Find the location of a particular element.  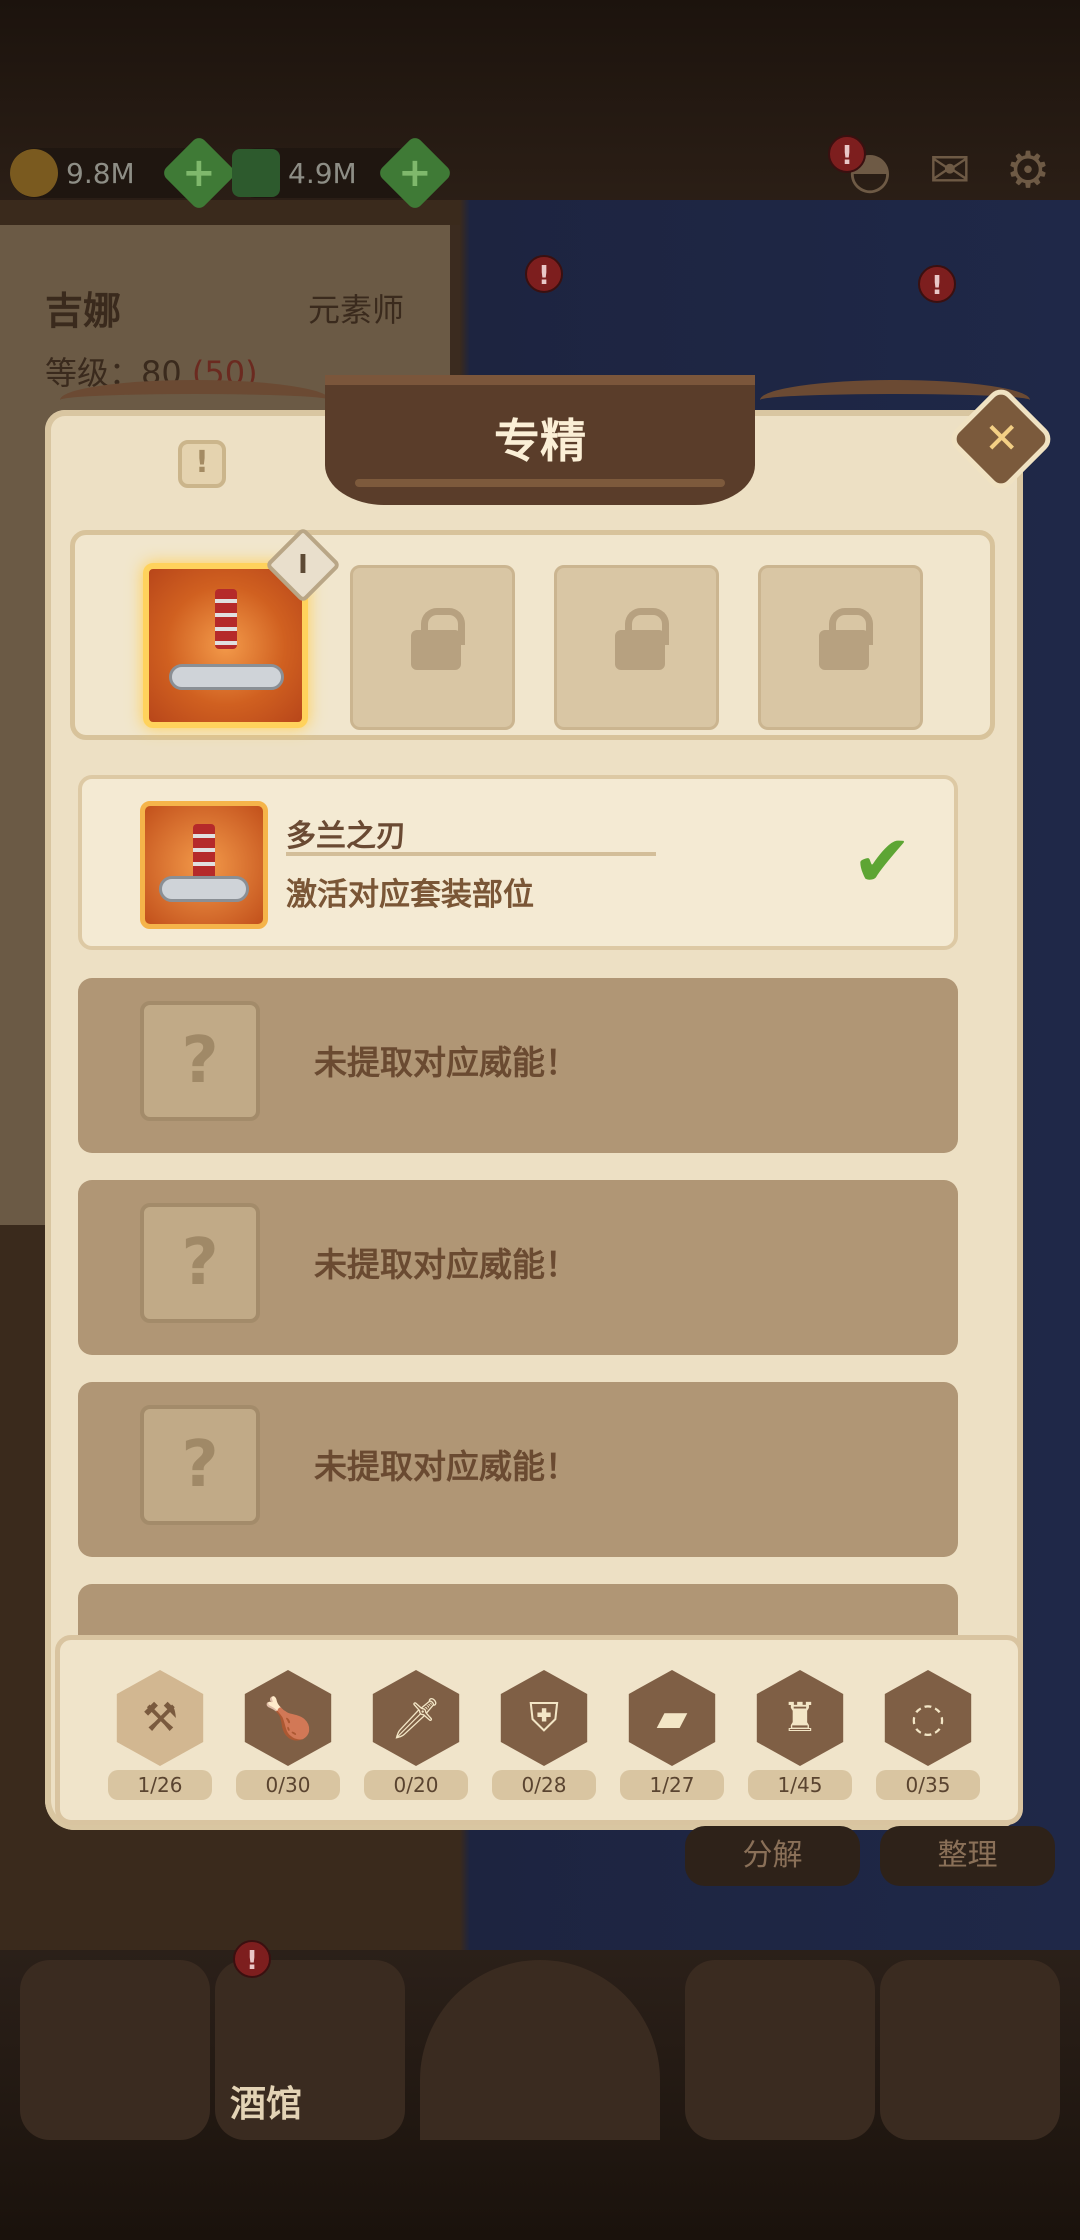

nav-shop is located at coordinates (780, 2050).